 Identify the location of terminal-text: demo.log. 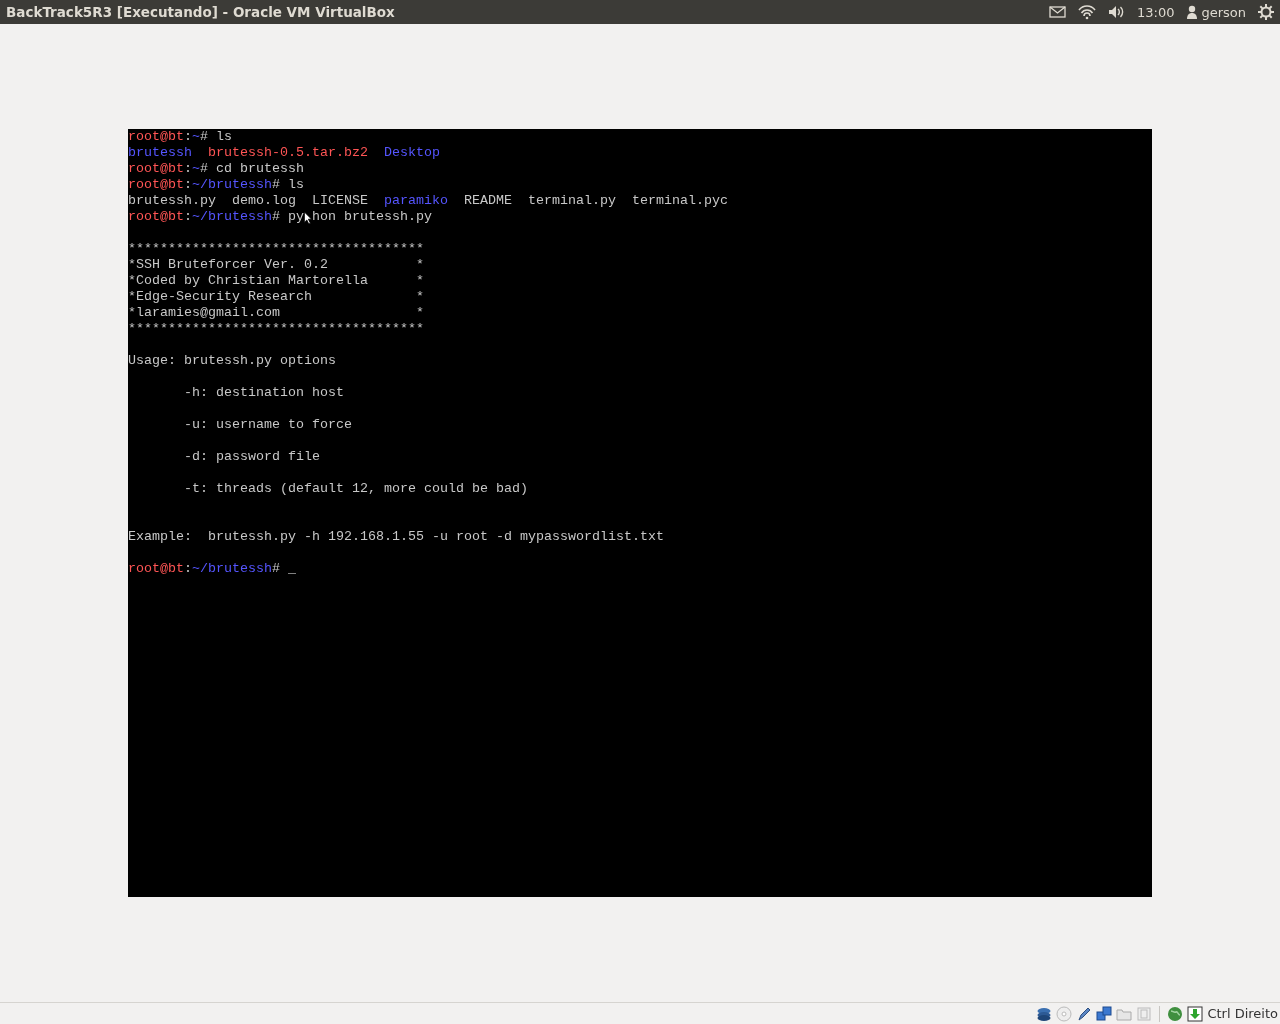
(264, 201).